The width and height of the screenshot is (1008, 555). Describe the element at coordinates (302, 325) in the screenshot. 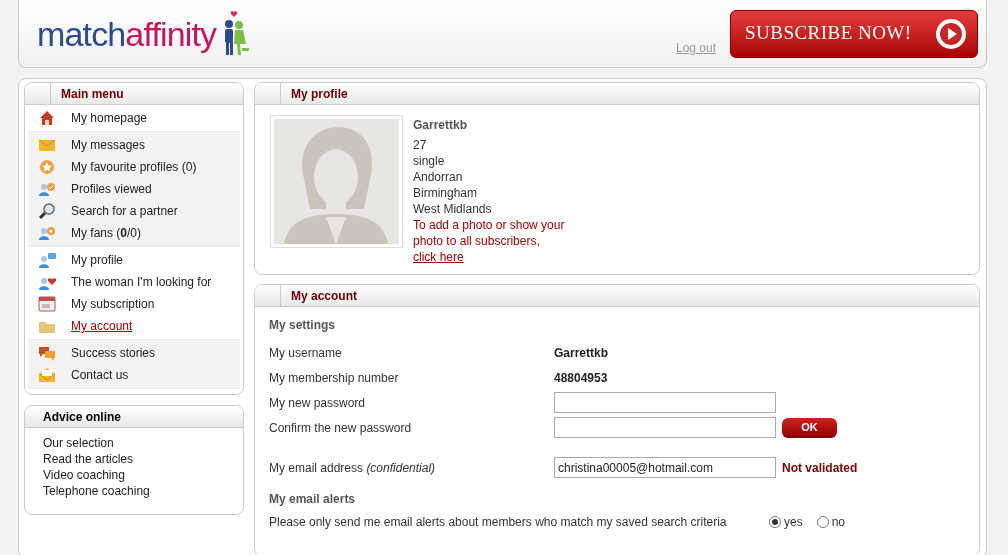

I see `section-heading: My settings` at that location.